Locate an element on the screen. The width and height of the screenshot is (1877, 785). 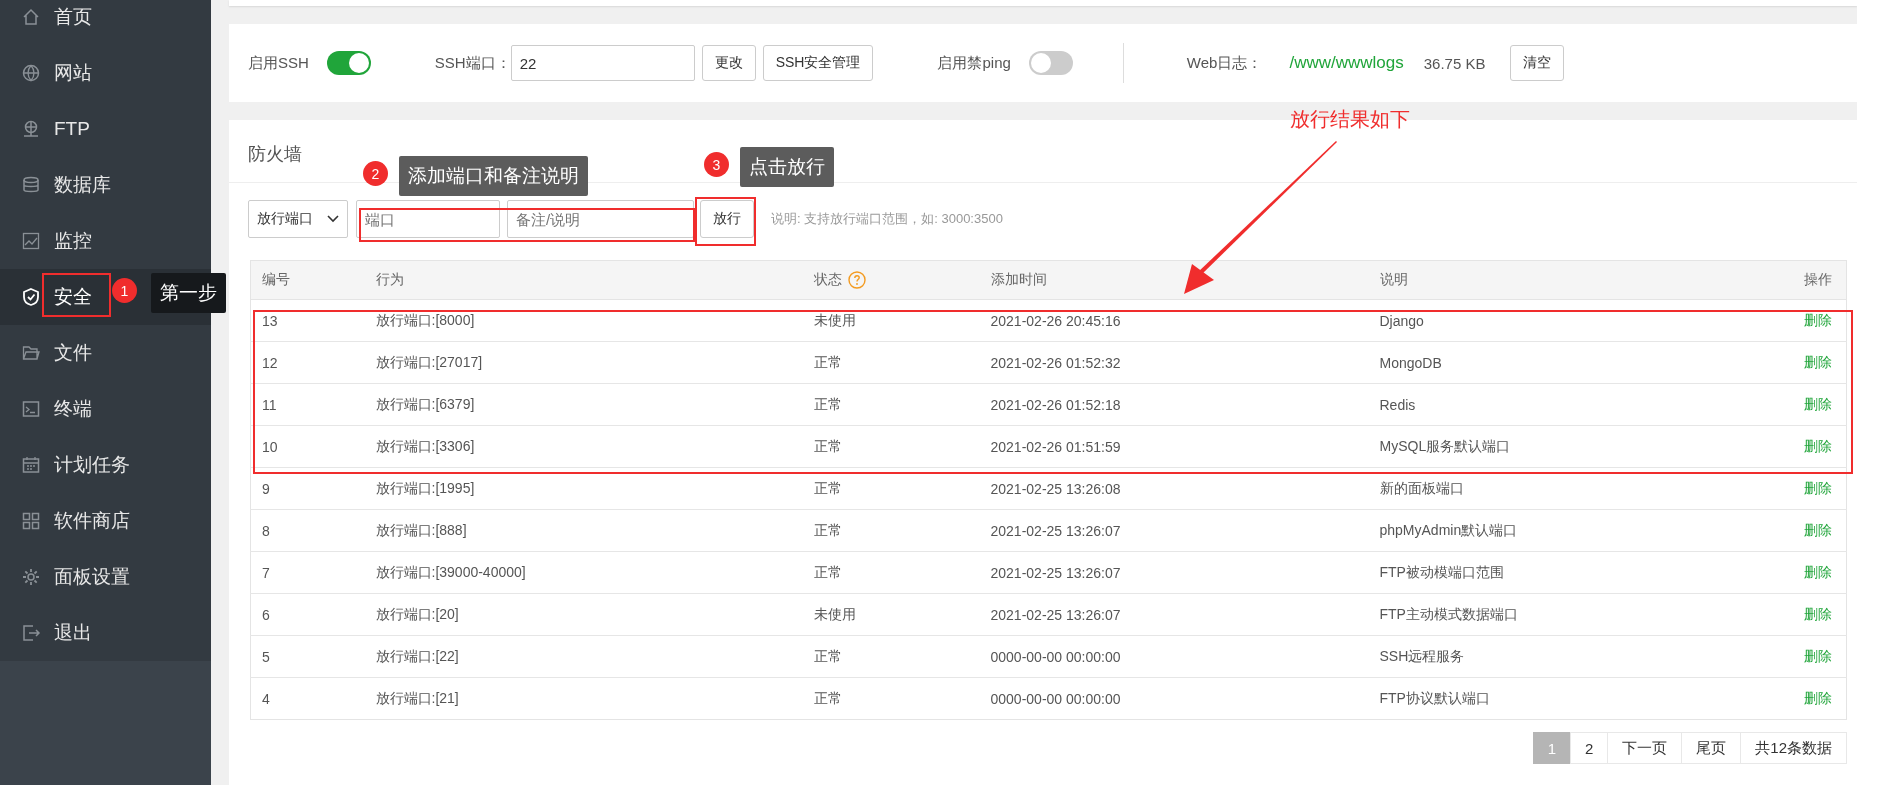
last-page-button: 尾页 is located at coordinates (1711, 748).